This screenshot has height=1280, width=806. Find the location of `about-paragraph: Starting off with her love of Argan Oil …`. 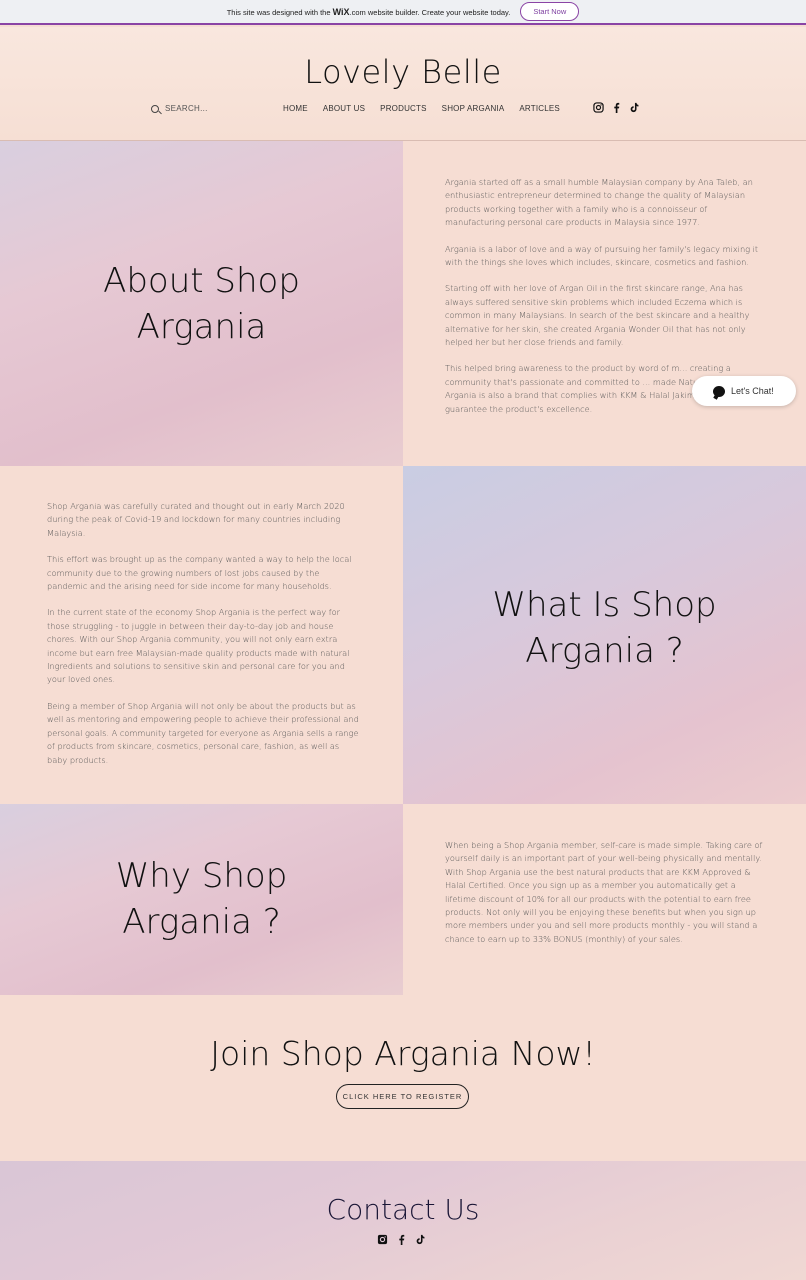

about-paragraph: Starting off with her love of Argan Oil … is located at coordinates (597, 315).